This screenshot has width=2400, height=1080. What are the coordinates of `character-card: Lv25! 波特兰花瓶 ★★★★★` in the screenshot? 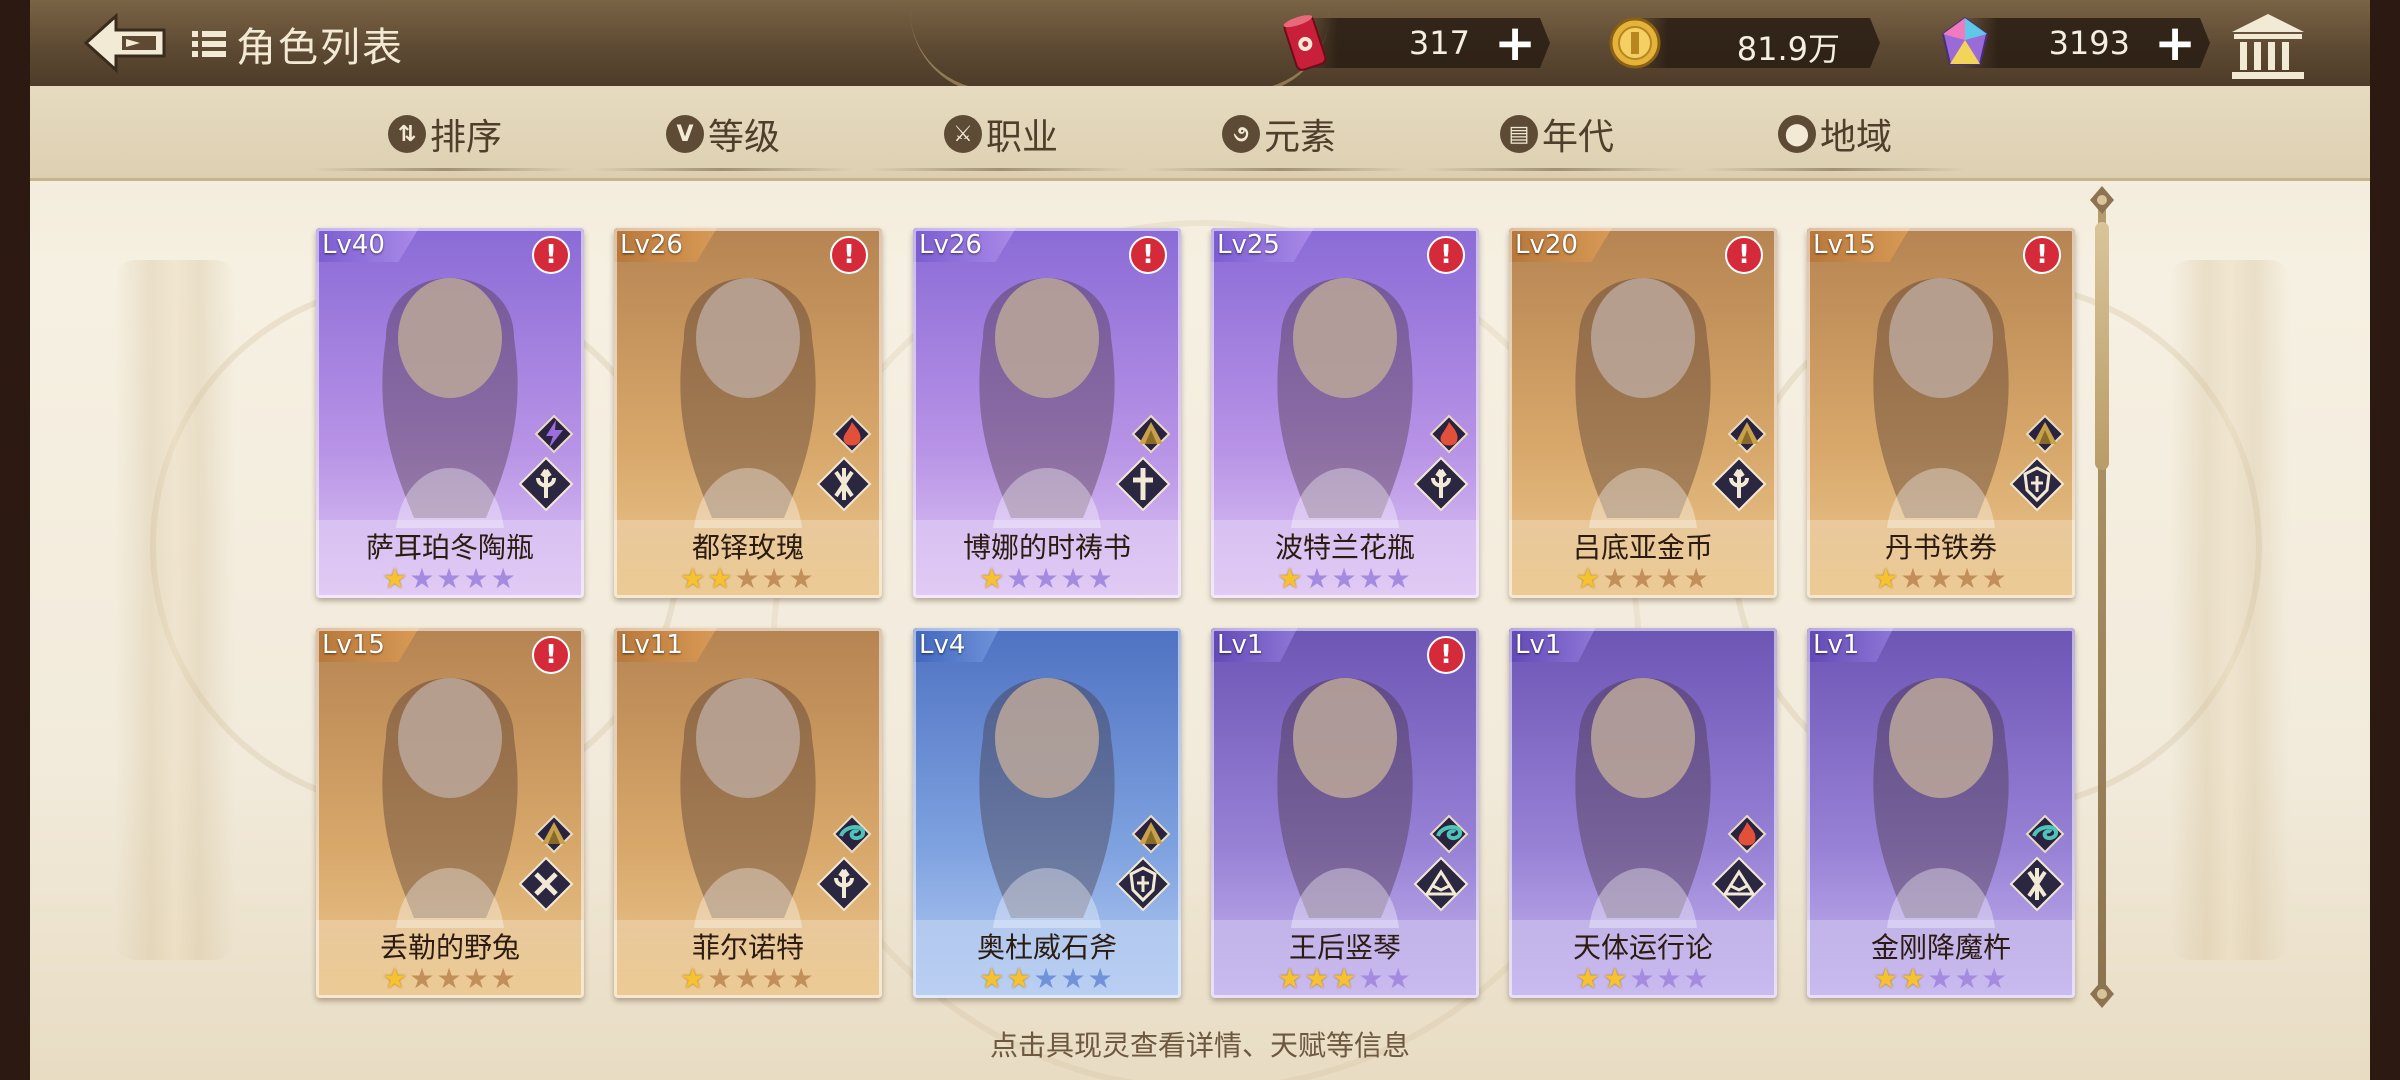 It's located at (1345, 413).